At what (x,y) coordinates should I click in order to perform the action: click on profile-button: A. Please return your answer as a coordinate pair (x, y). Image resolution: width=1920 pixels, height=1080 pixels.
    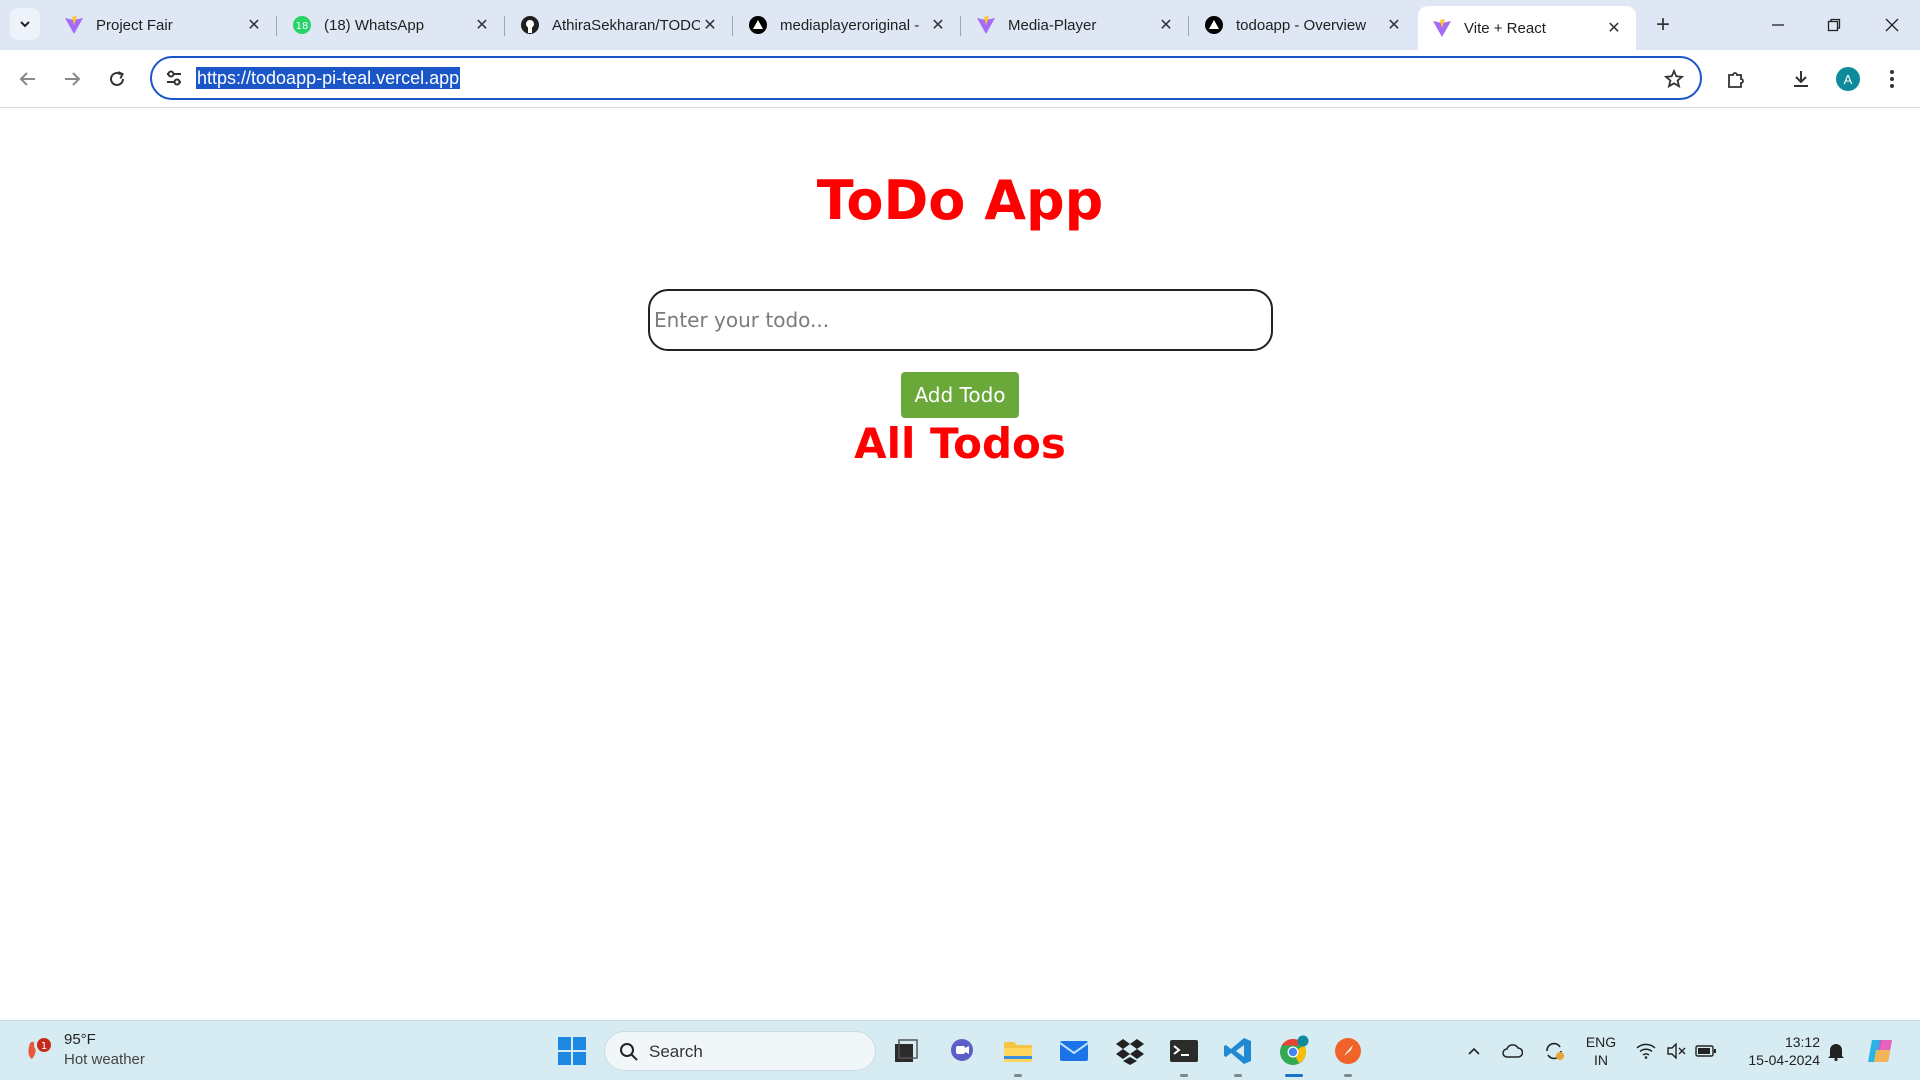
    Looking at the image, I should click on (1848, 79).